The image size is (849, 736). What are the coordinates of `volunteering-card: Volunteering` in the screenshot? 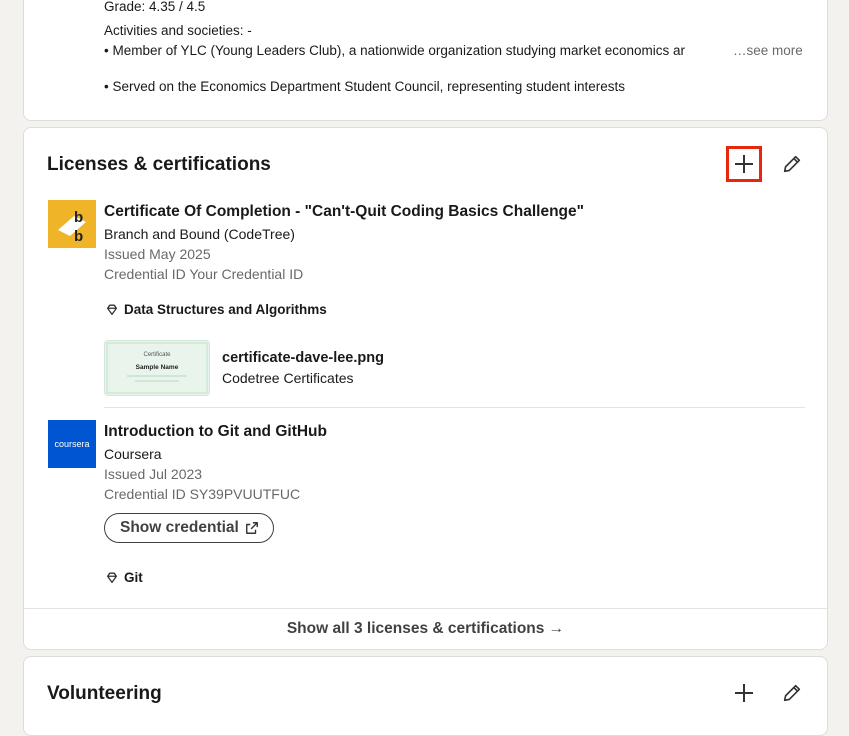 It's located at (425, 696).